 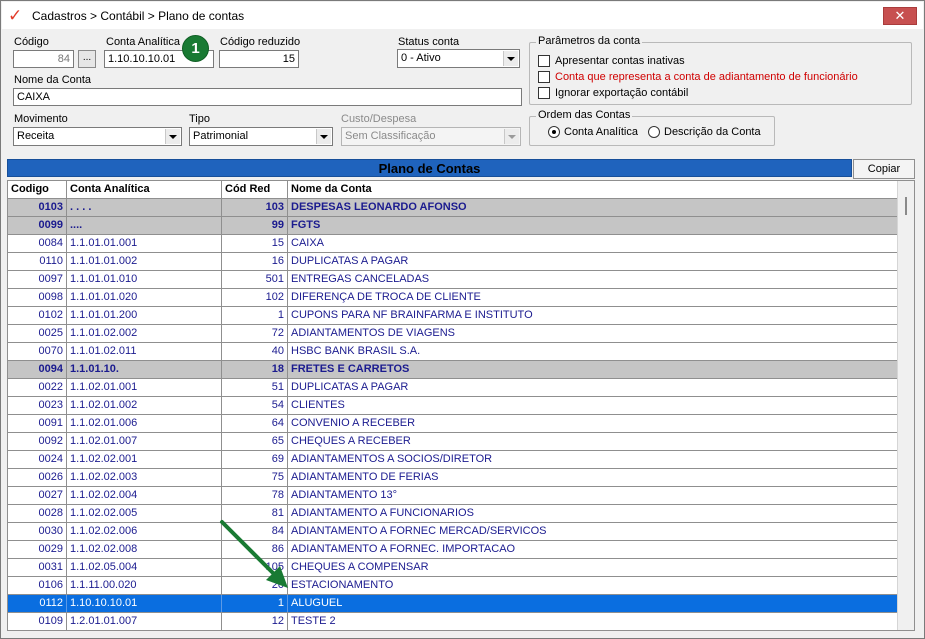 What do you see at coordinates (255, 585) in the screenshot?
I see `cell-cod-red: 20` at bounding box center [255, 585].